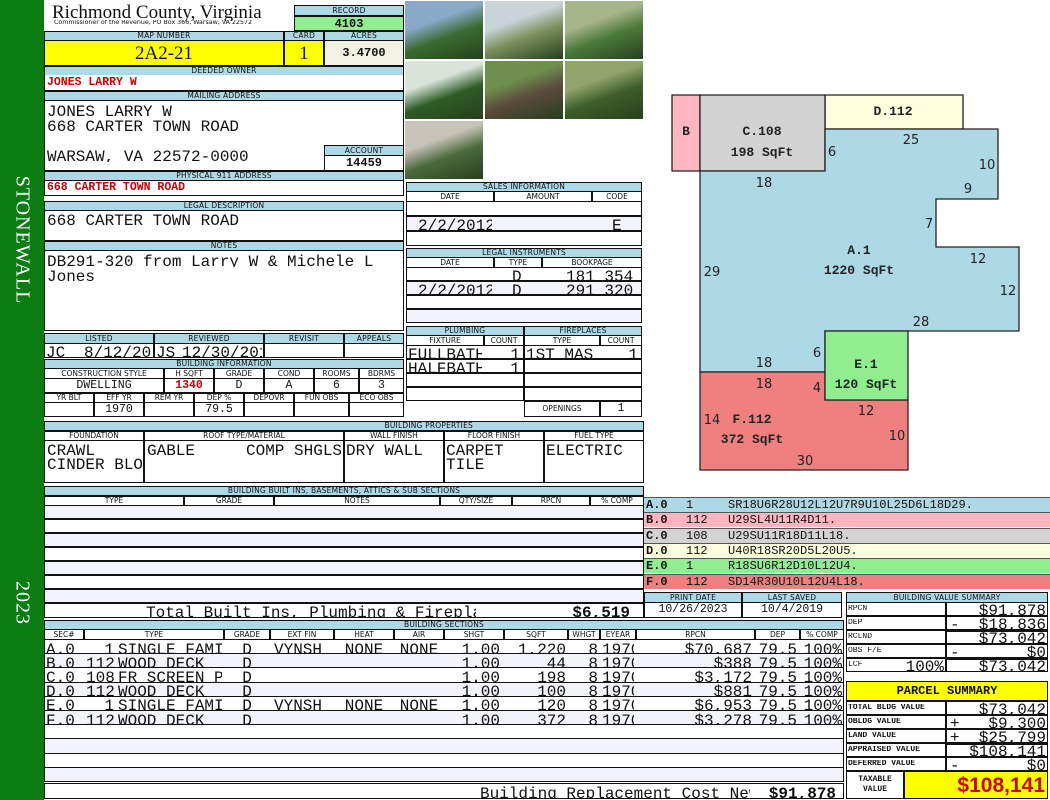 The height and width of the screenshot is (800, 1050). Describe the element at coordinates (143, 219) in the screenshot. I see `legal-description: 668 CARTER TOWN ROAD` at that location.